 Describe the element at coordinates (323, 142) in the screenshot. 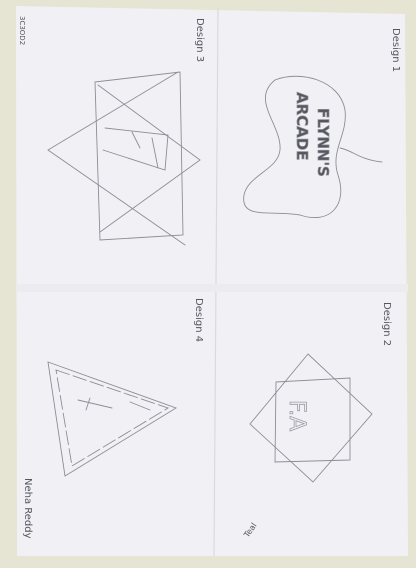

I see `logo-line-1: FLYNN'S` at that location.